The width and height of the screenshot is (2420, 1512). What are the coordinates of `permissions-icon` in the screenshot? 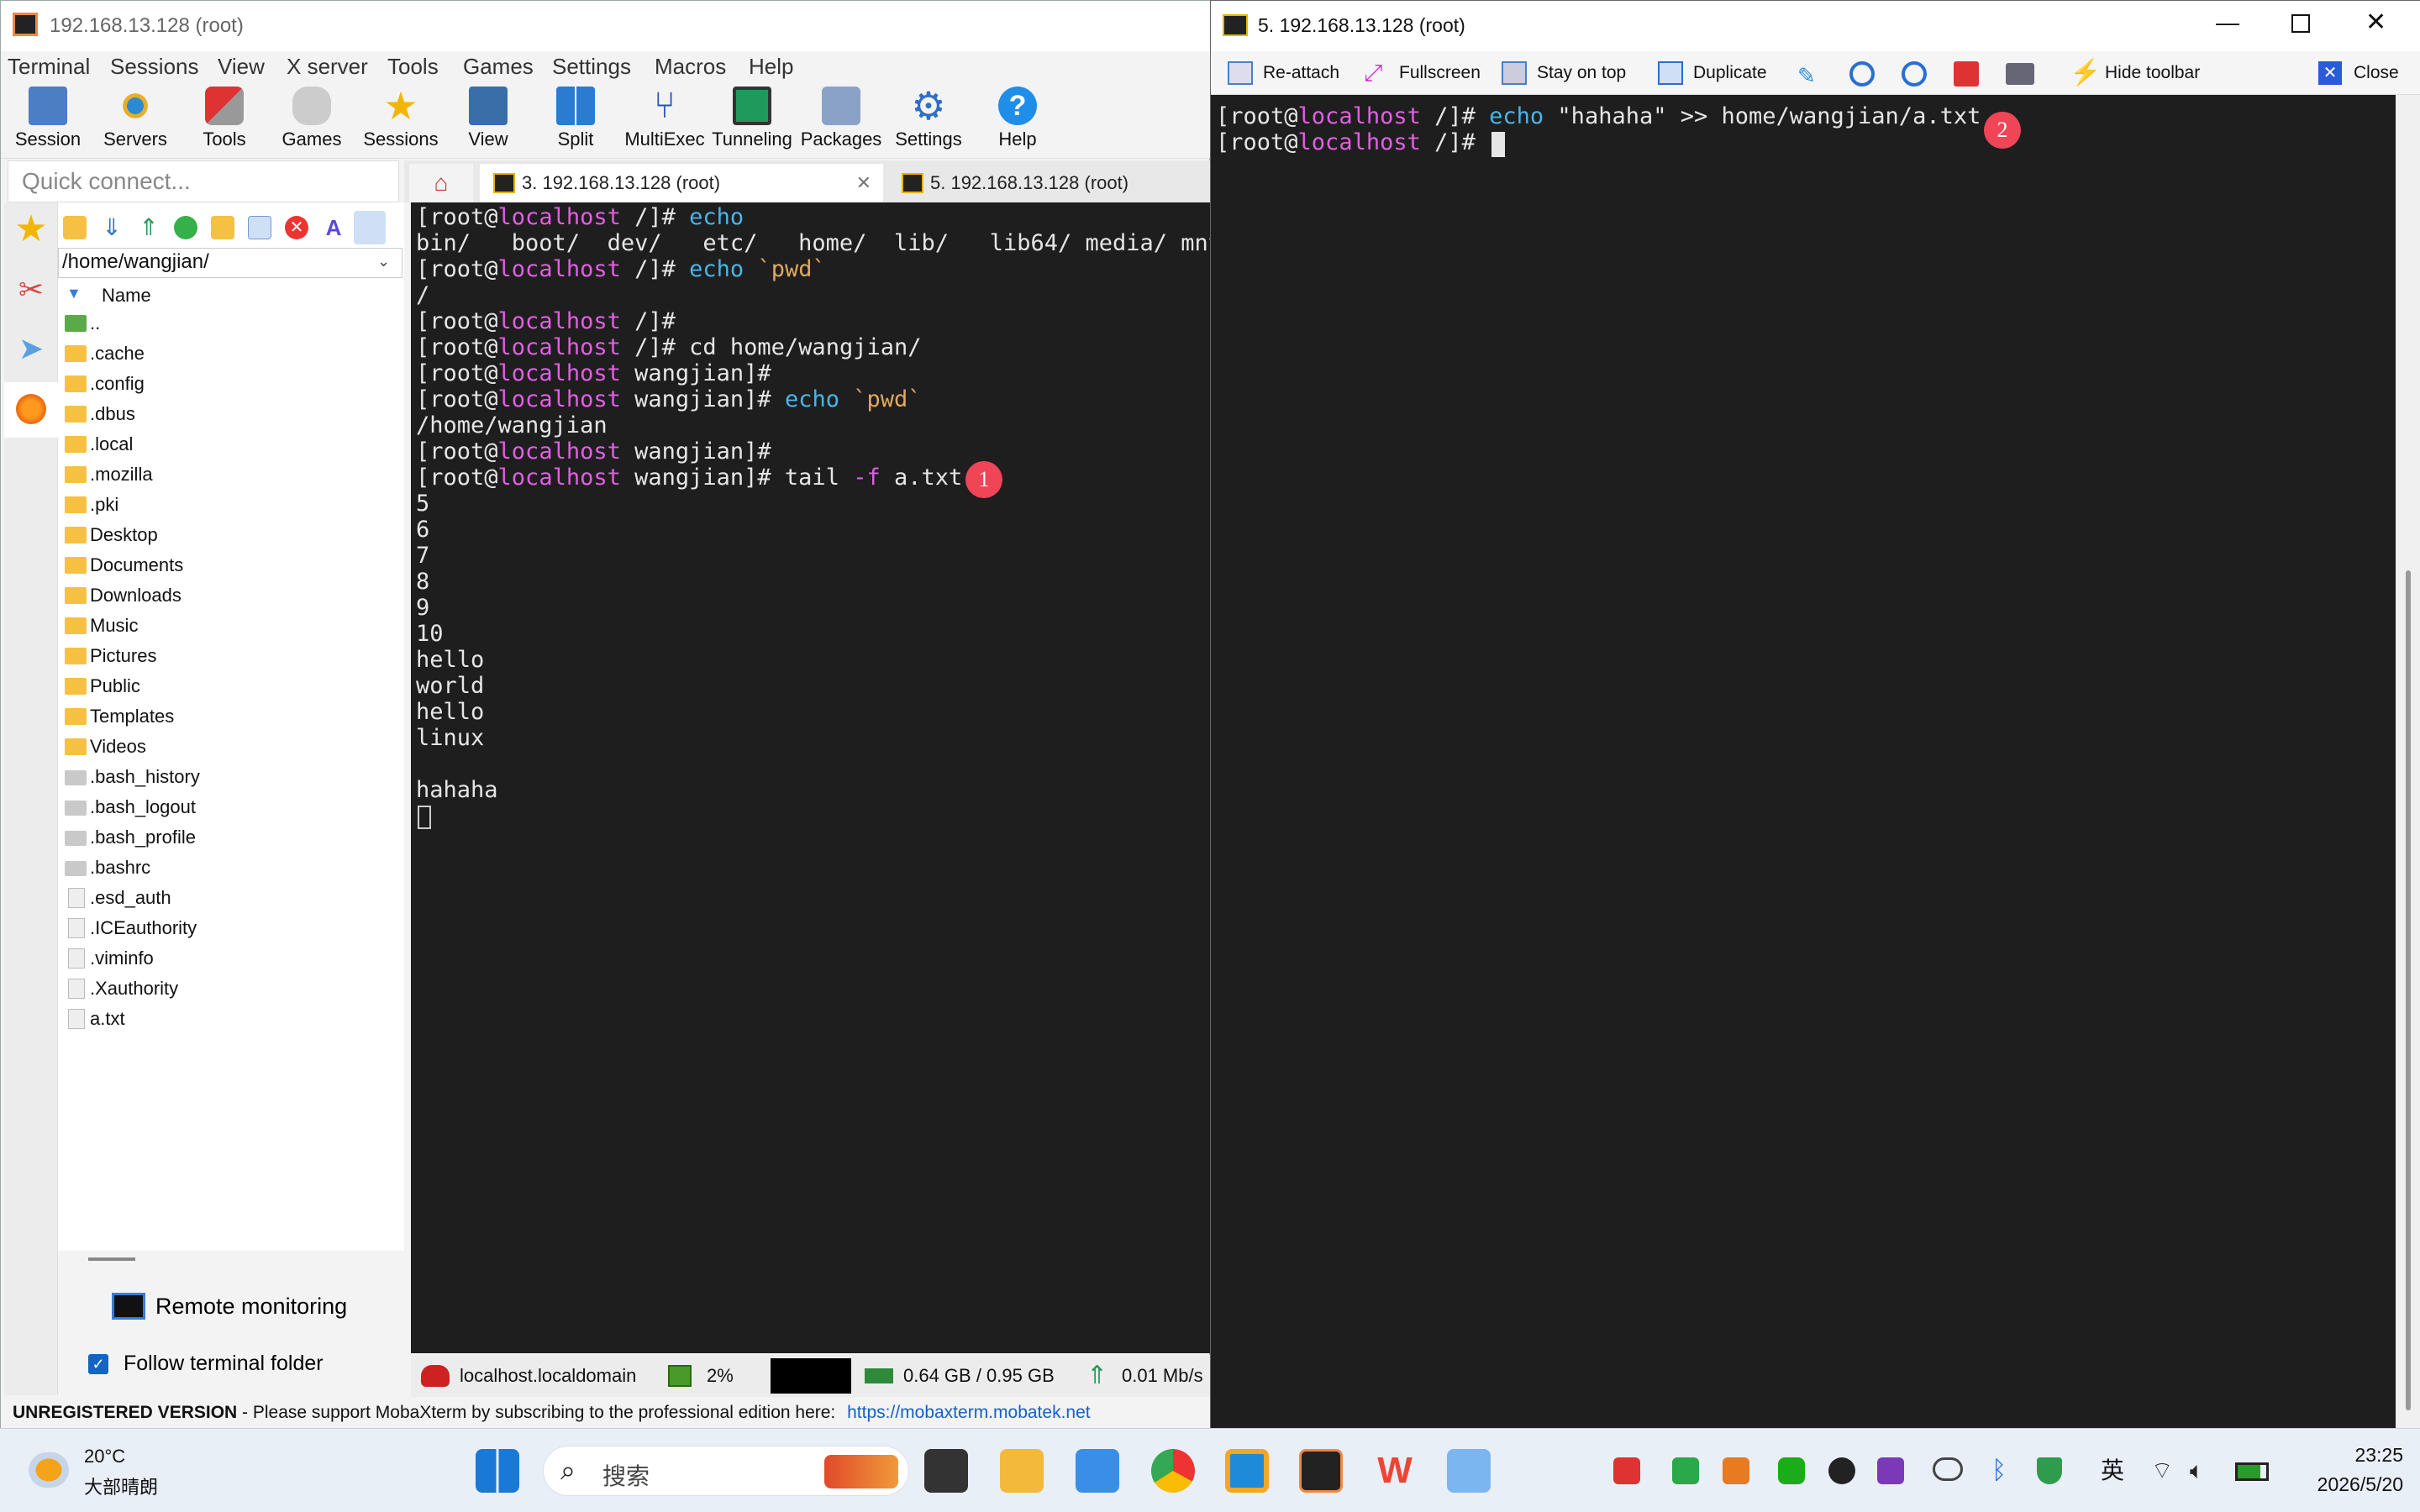 It's located at (370, 227).